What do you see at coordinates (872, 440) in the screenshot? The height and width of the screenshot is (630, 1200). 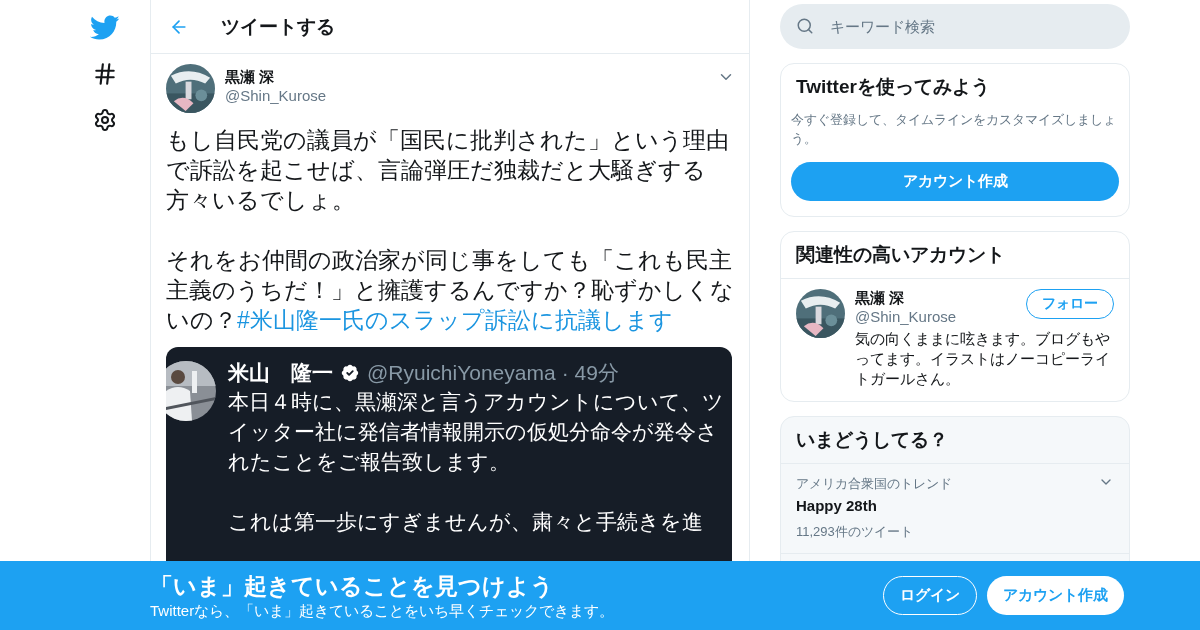 I see `card-title: いまどうしてる？` at bounding box center [872, 440].